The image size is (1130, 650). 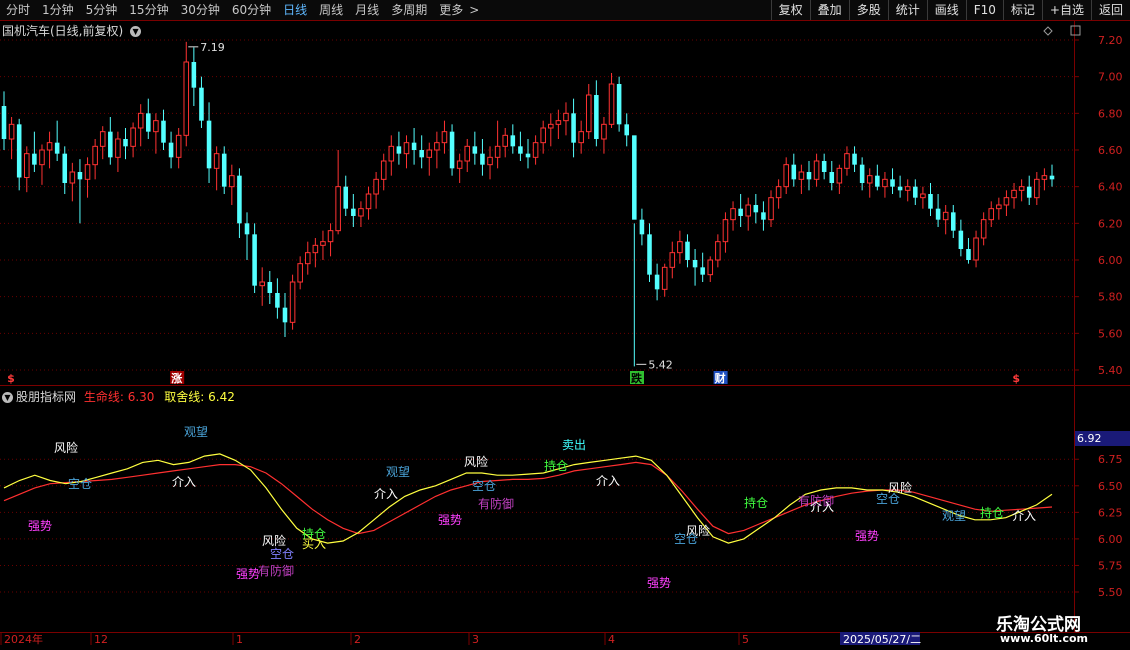 What do you see at coordinates (200, 10) in the screenshot?
I see `period-tab-4: 30分钟` at bounding box center [200, 10].